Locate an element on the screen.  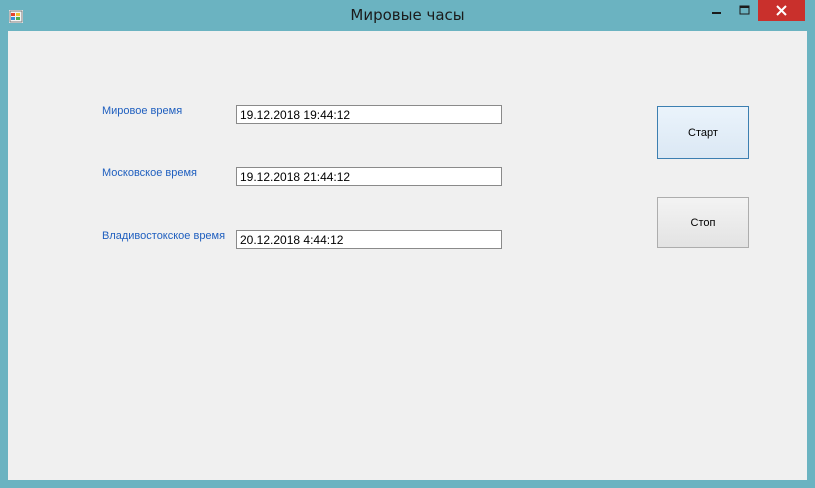
start-button-label: Старт is located at coordinates (703, 132).